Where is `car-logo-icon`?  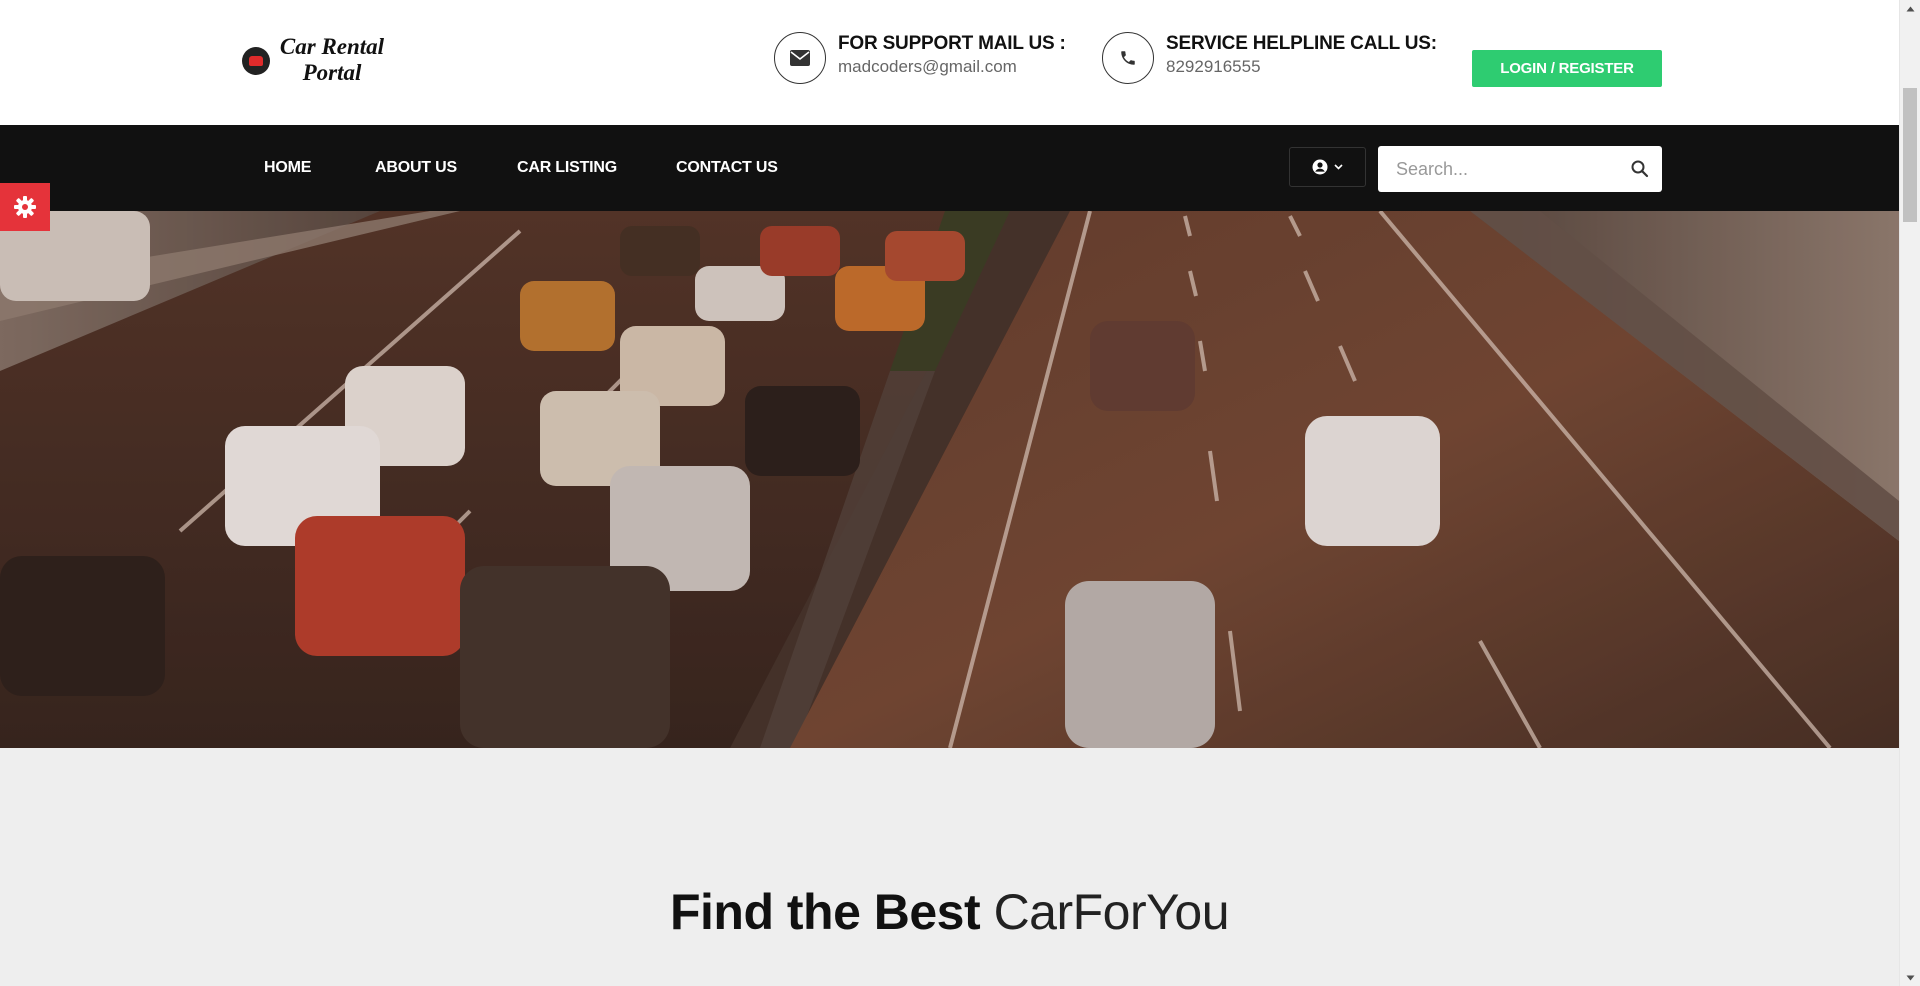
car-logo-icon is located at coordinates (256, 61).